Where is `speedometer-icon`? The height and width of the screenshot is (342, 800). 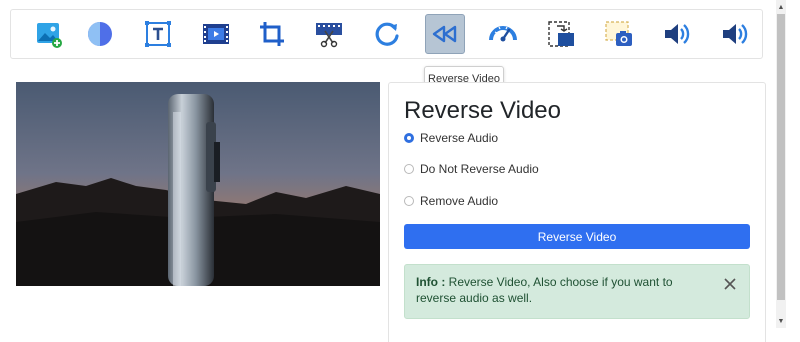
speedometer-icon is located at coordinates (503, 34).